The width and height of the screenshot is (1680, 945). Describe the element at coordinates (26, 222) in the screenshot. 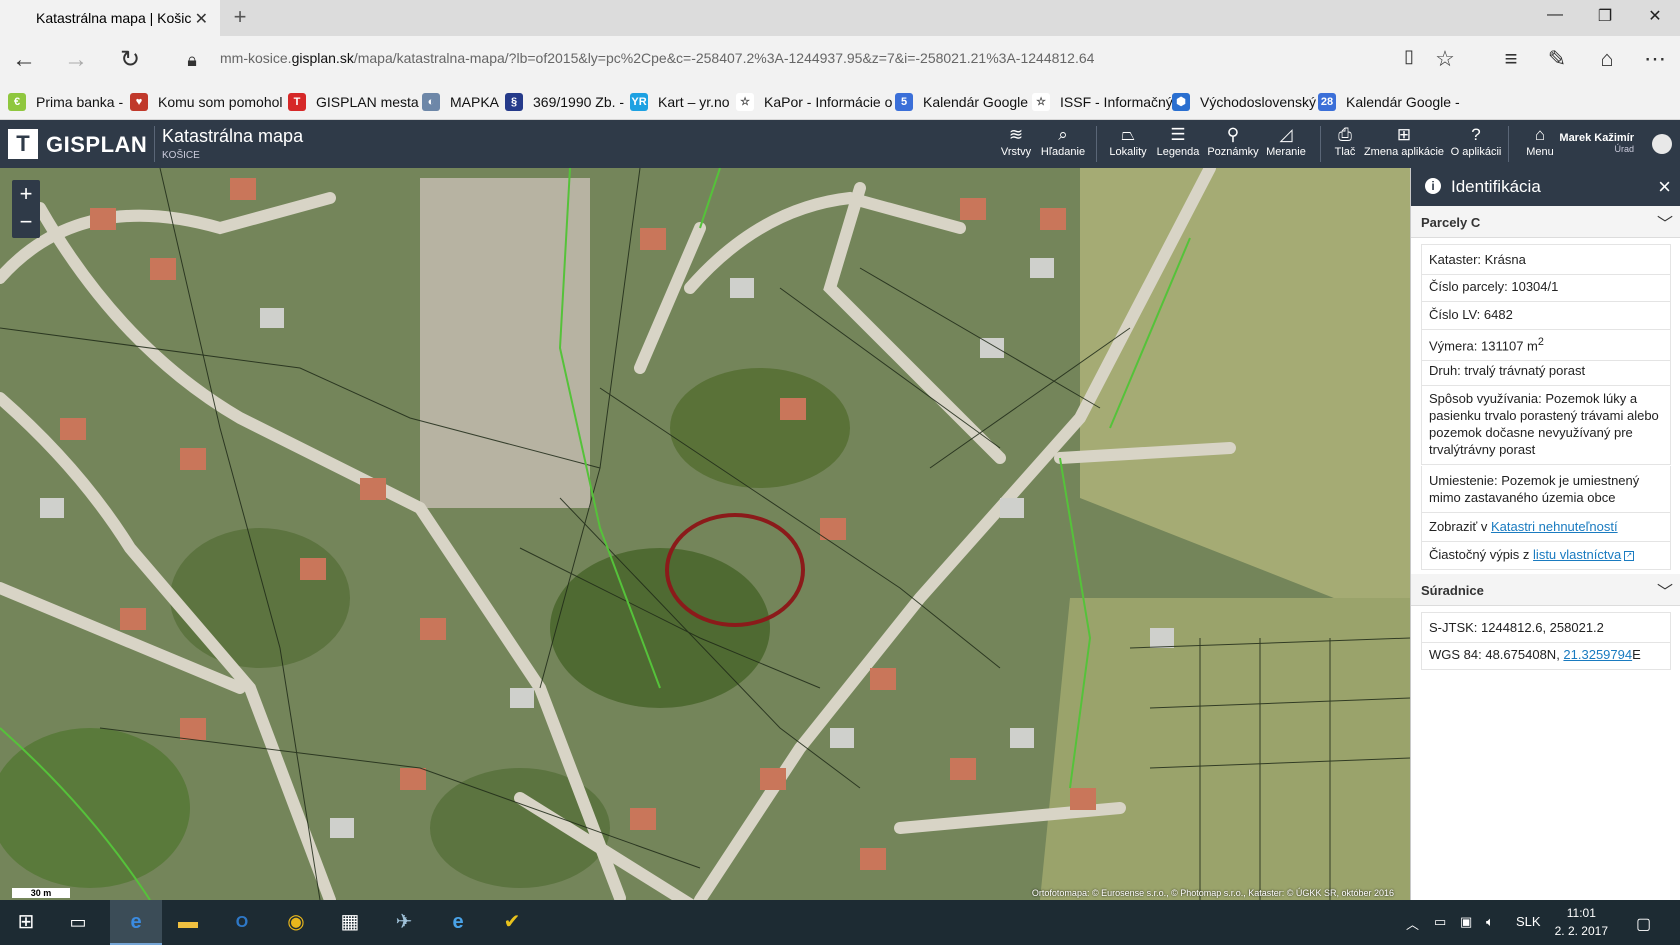

I see `zoom-out-button: −` at that location.